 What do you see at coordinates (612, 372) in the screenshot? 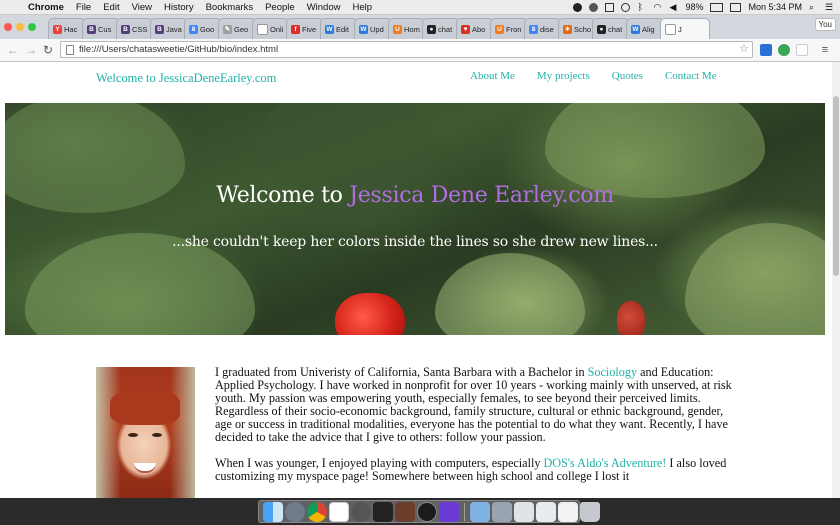
I see `sociology-link: Sociology` at bounding box center [612, 372].